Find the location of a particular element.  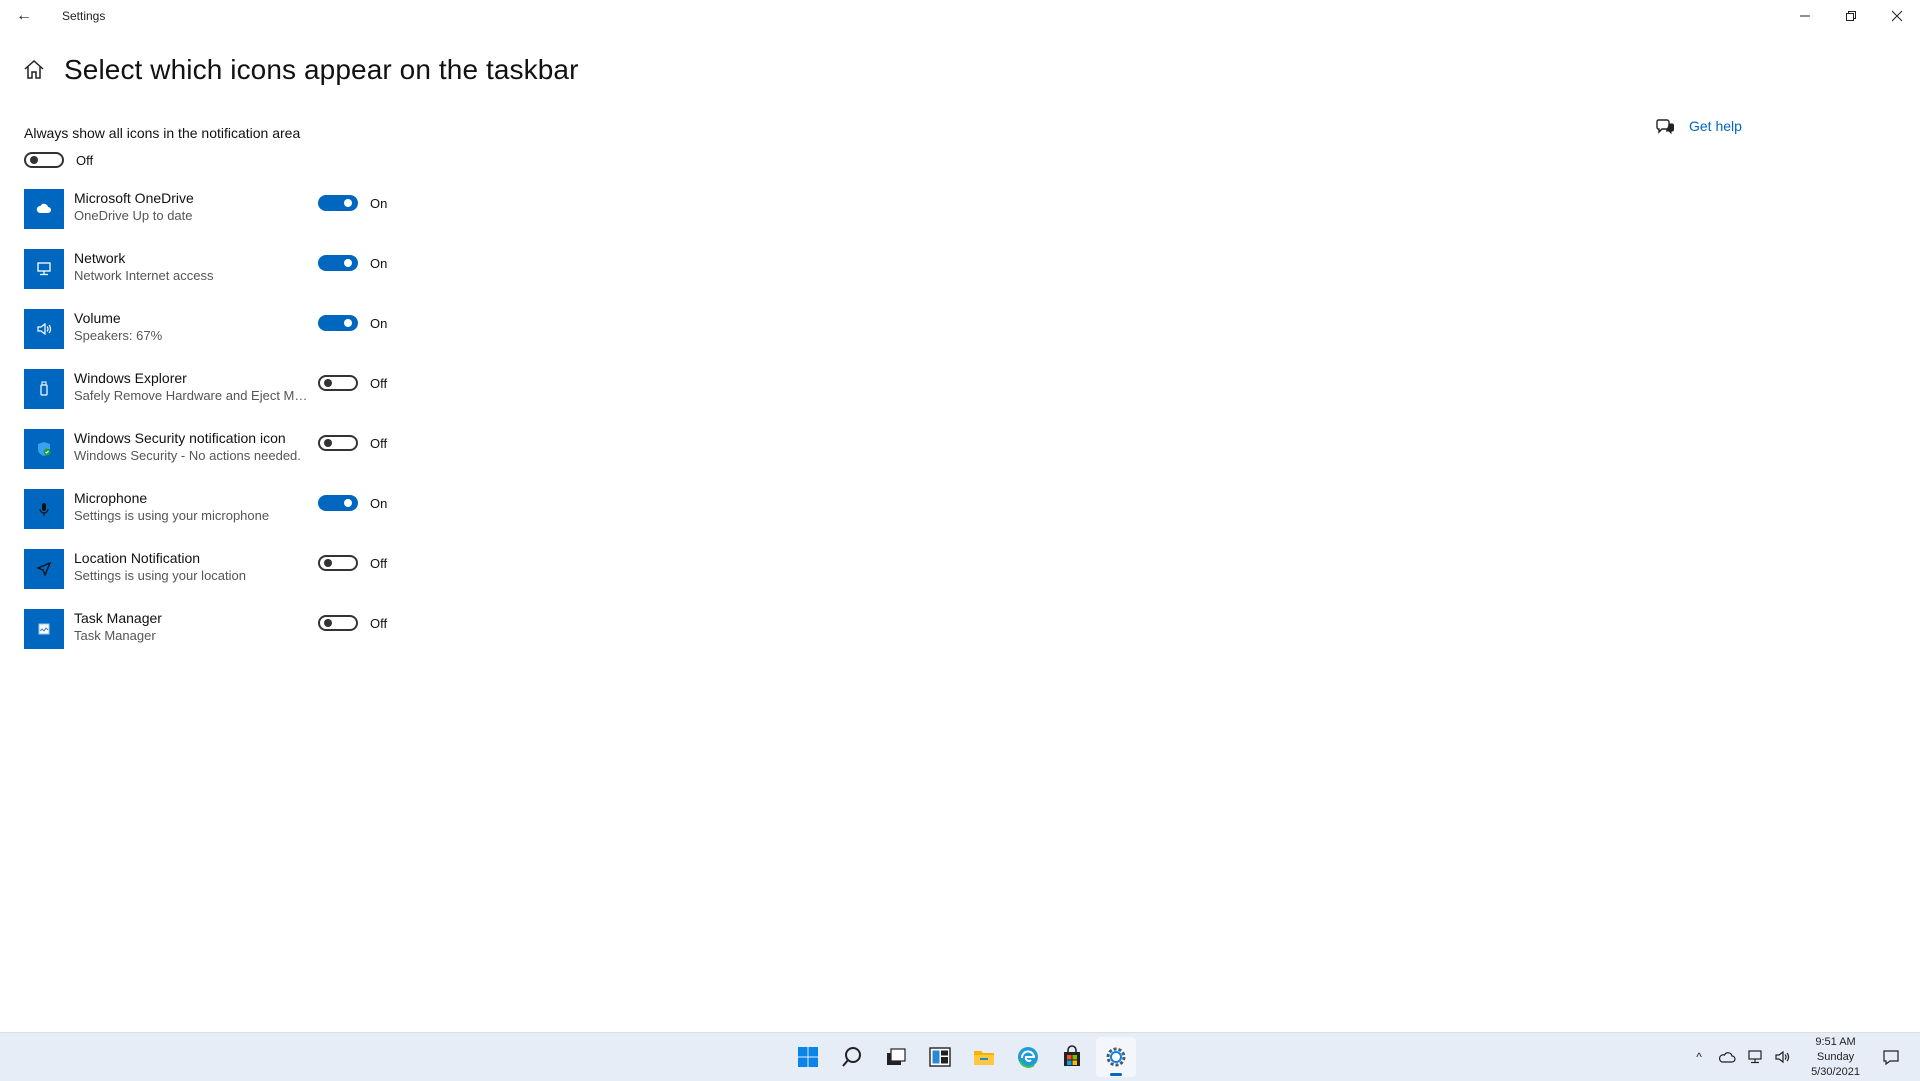

file-explorer-icon is located at coordinates (984, 1058).